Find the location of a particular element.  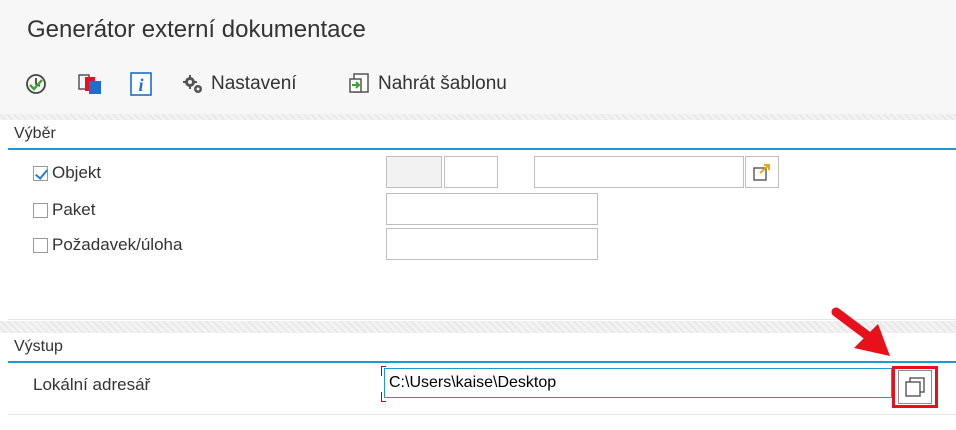

info-button: i is located at coordinates (141, 84).